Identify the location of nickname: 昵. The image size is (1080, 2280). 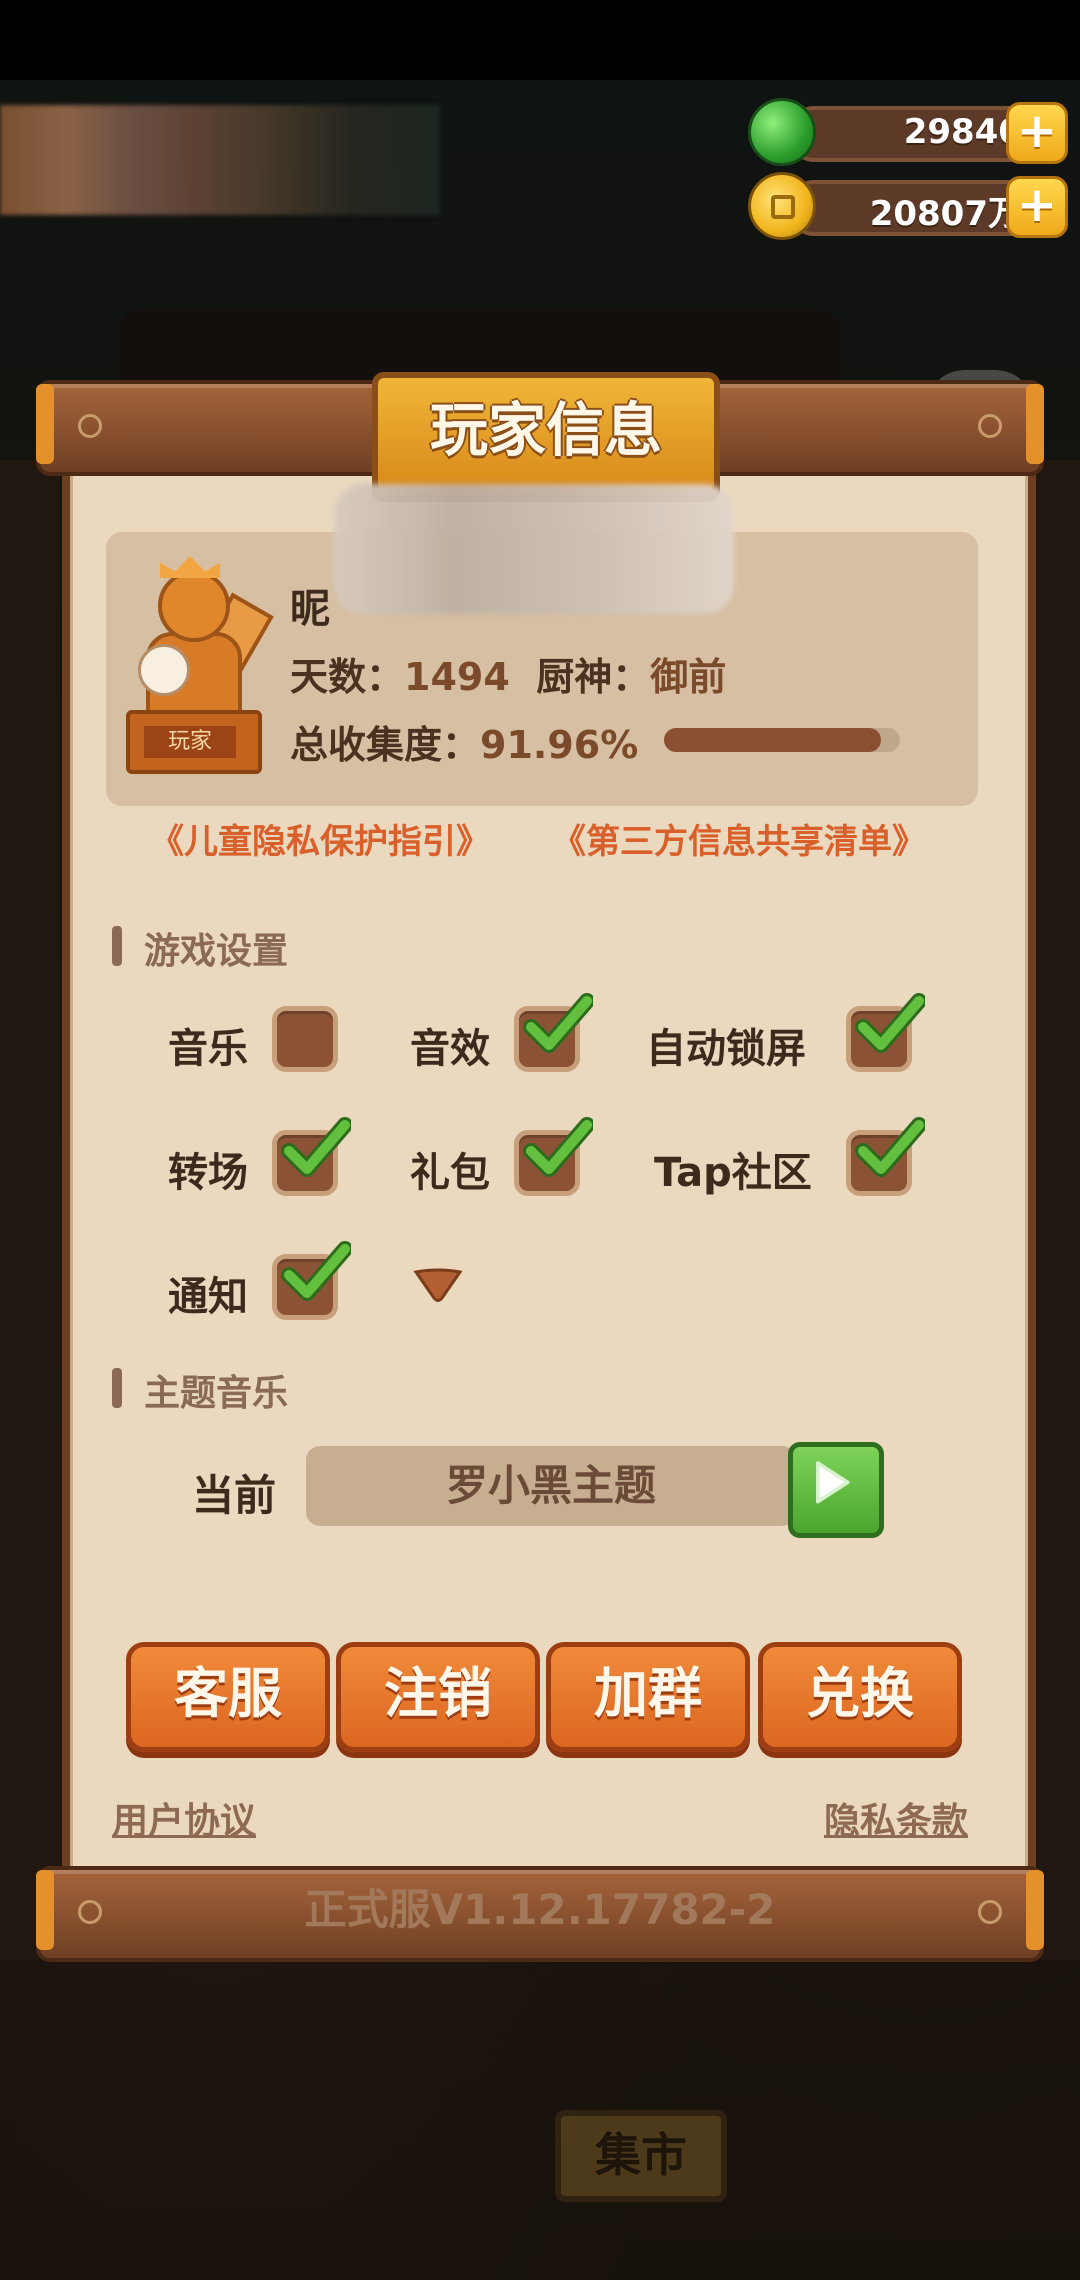
(310, 609).